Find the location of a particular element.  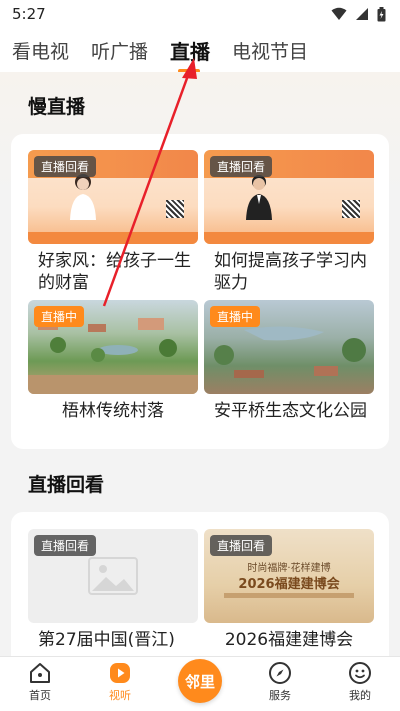

nav-audio-video: 视听 is located at coordinates (120, 684).